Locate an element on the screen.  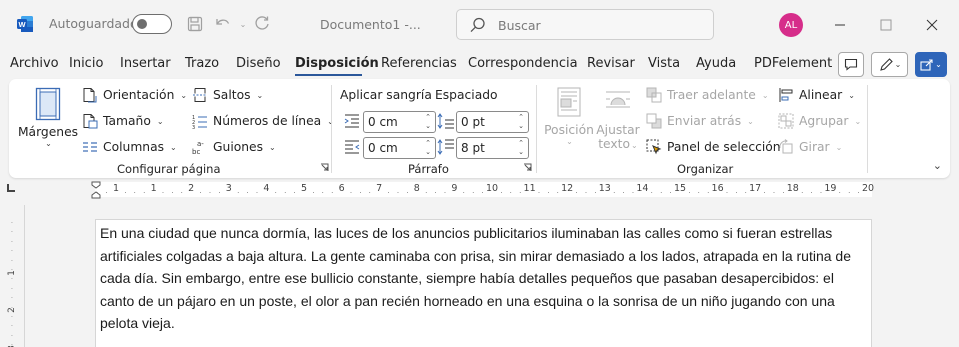
ruler-mark: 13 is located at coordinates (604, 188).